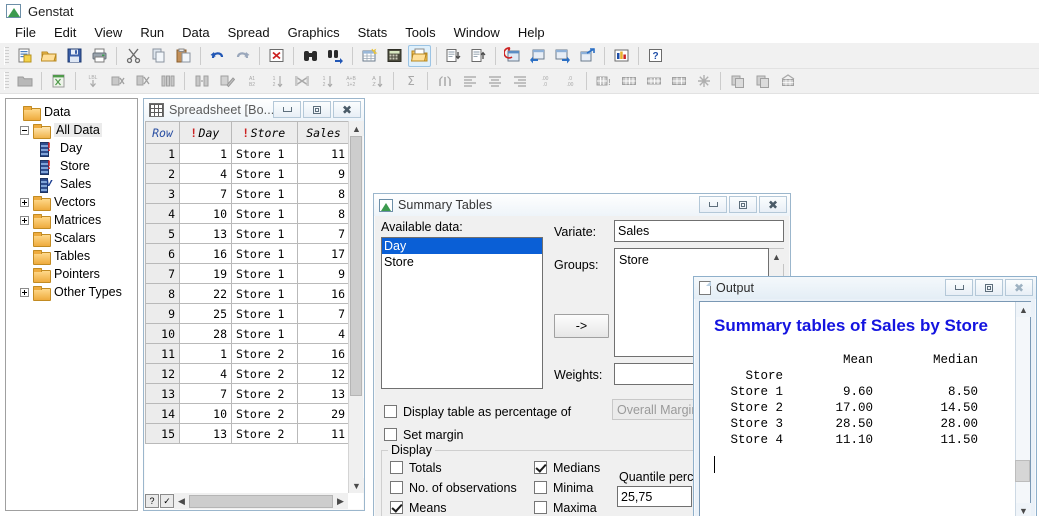  Describe the element at coordinates (603, 81) in the screenshot. I see `table-exclaim-icon: !` at that location.